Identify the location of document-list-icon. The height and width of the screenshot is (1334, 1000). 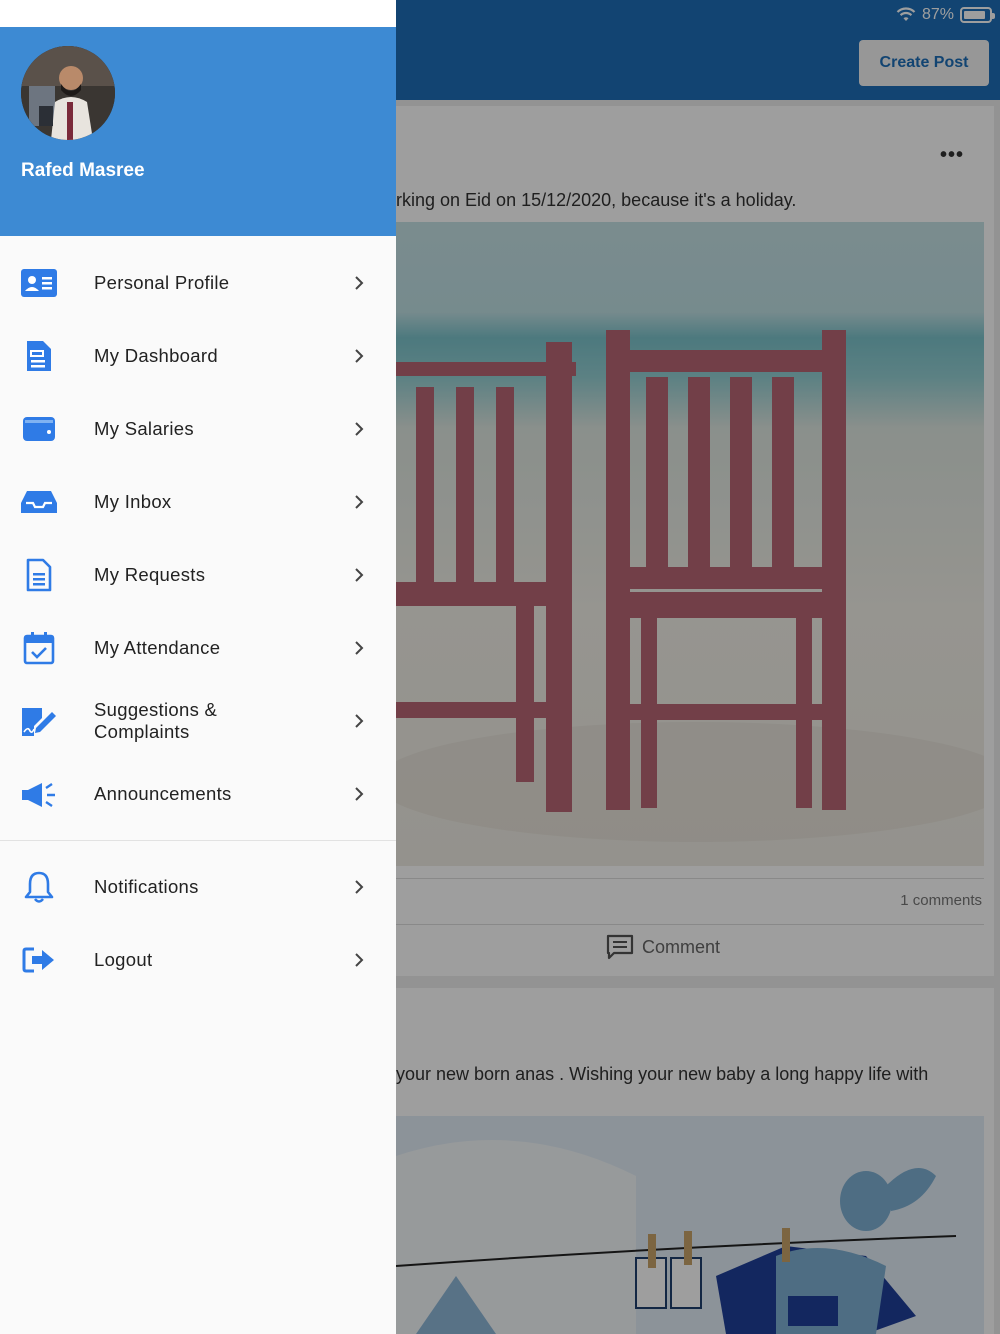
(39, 356).